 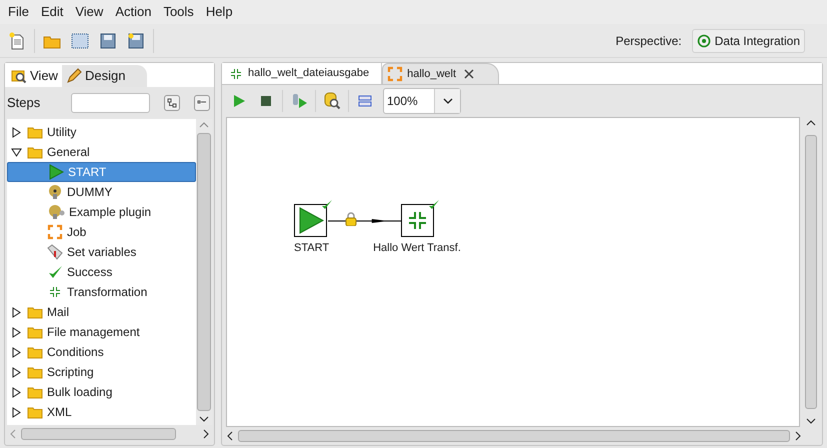 What do you see at coordinates (110, 103) in the screenshot?
I see `search-field` at bounding box center [110, 103].